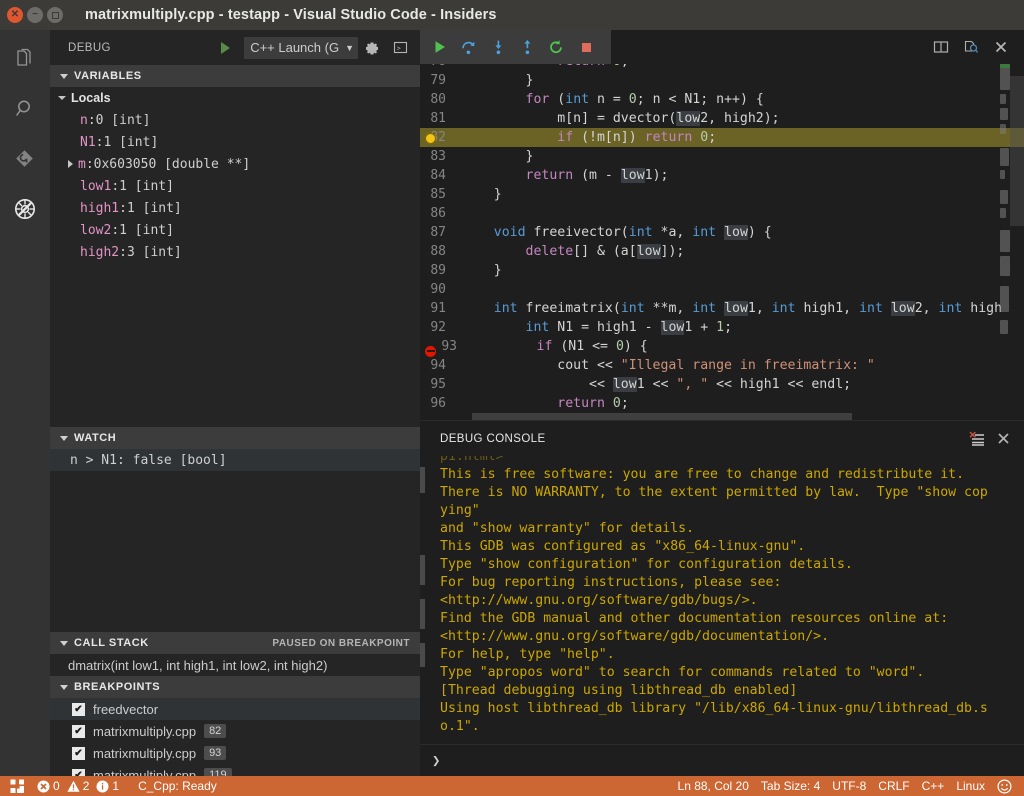  What do you see at coordinates (722, 156) in the screenshot?
I see `code-line: 83 }` at bounding box center [722, 156].